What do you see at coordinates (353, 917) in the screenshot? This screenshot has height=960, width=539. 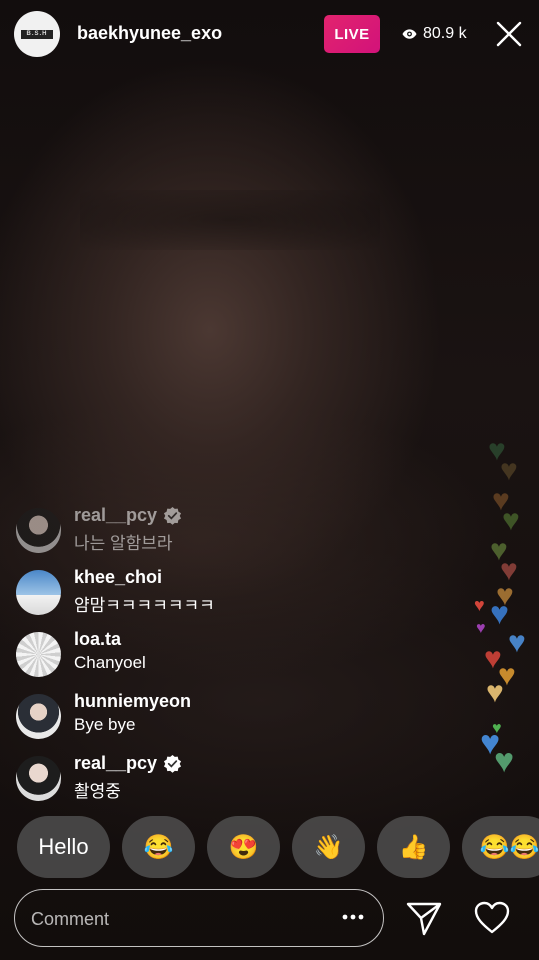 I see `more-icon` at bounding box center [353, 917].